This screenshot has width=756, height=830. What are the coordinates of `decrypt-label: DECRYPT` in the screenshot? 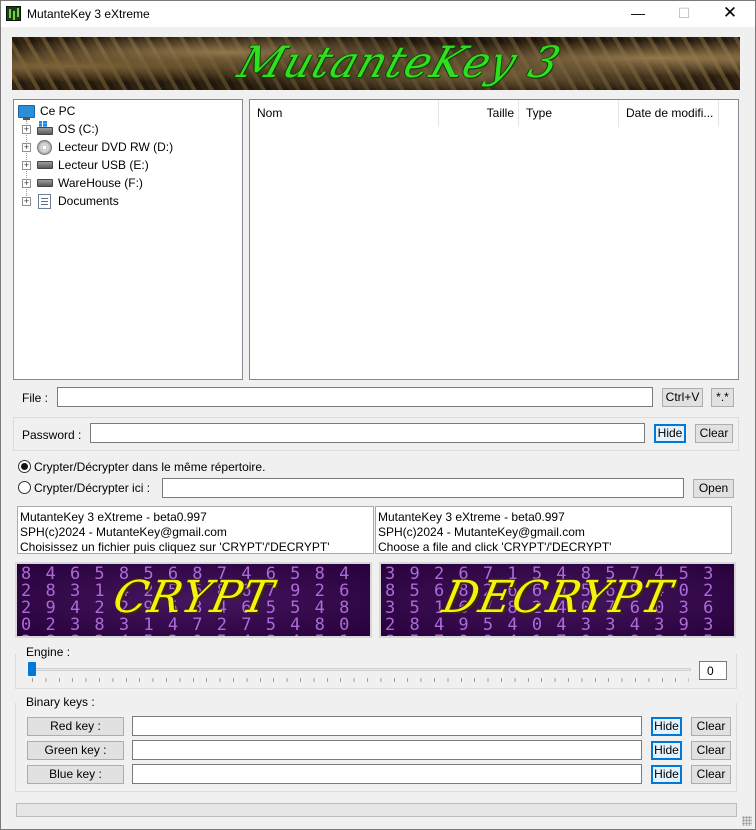 It's located at (557, 597).